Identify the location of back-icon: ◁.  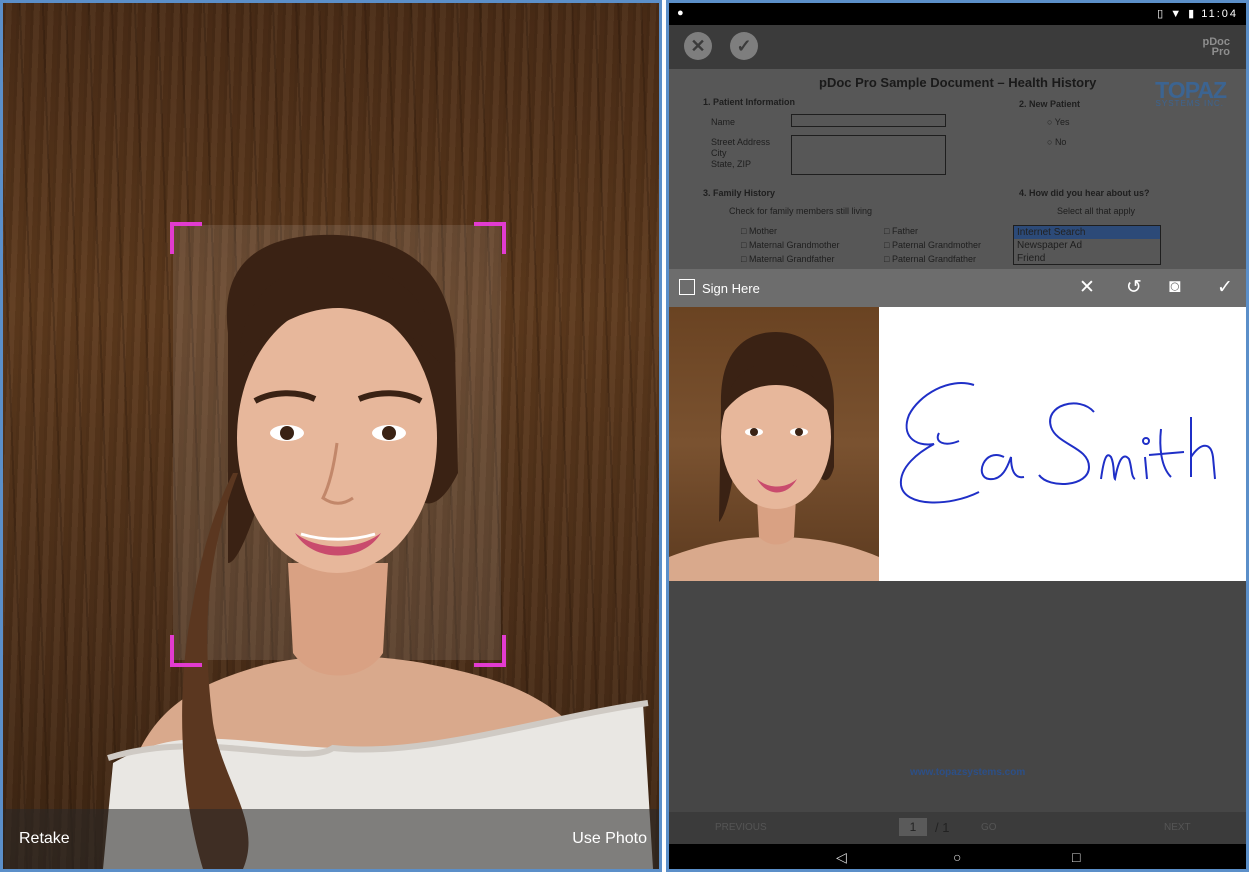
(841, 857).